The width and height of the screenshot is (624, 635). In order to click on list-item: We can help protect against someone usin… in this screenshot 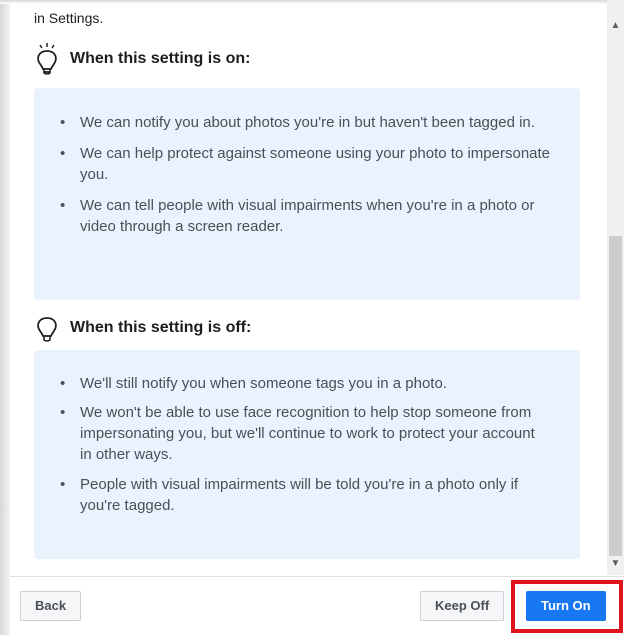, I will do `click(307, 164)`.